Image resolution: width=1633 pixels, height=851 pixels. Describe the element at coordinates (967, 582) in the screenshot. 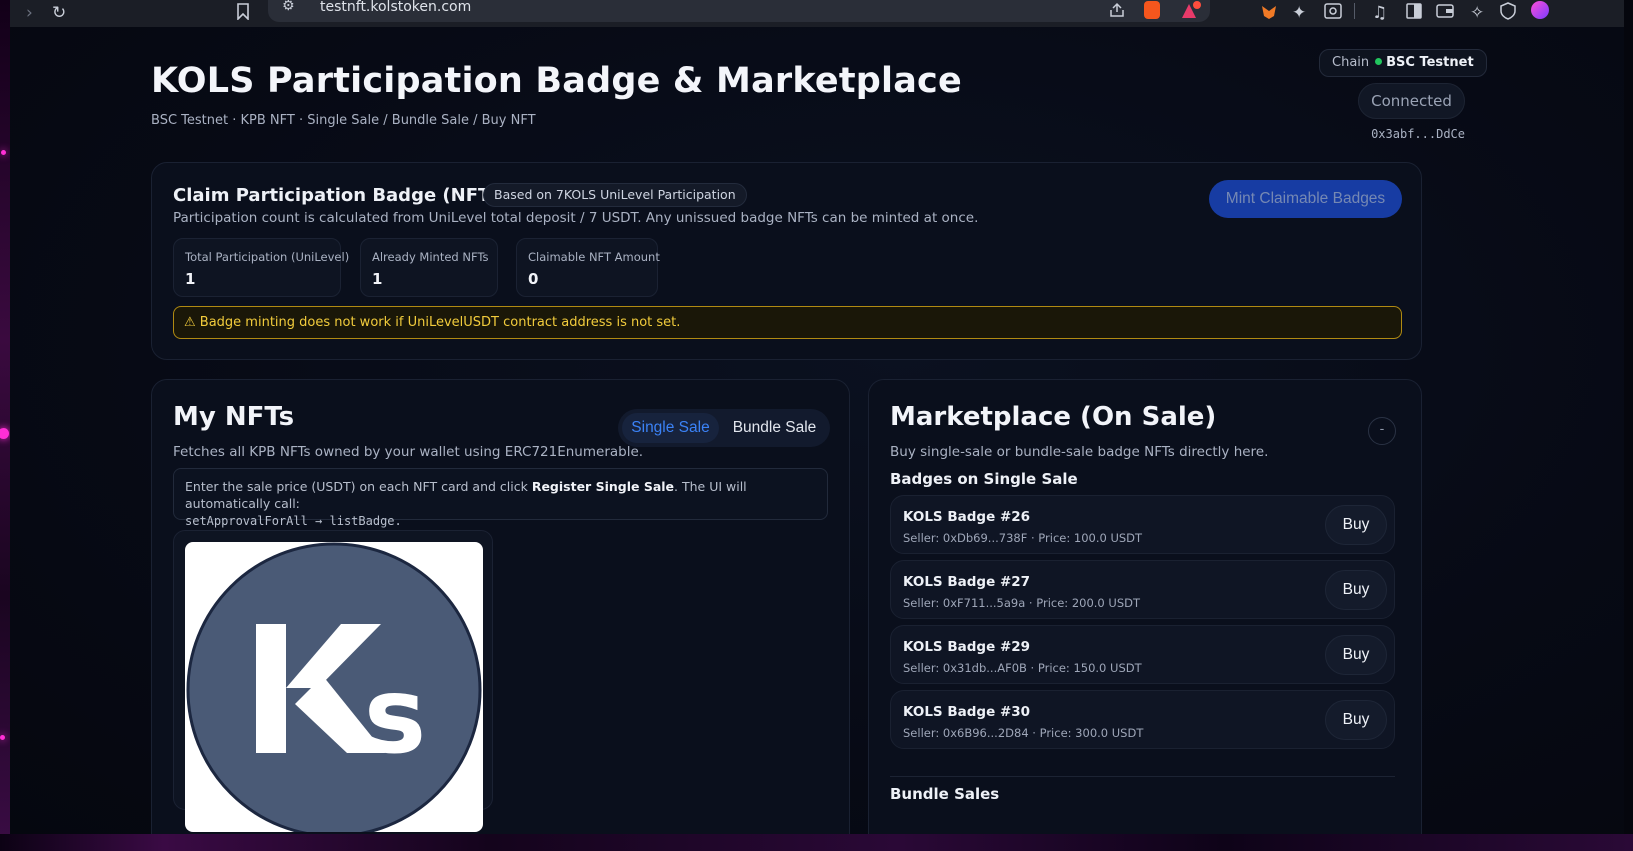

I see `listing-name: KOLS Badge #27` at that location.